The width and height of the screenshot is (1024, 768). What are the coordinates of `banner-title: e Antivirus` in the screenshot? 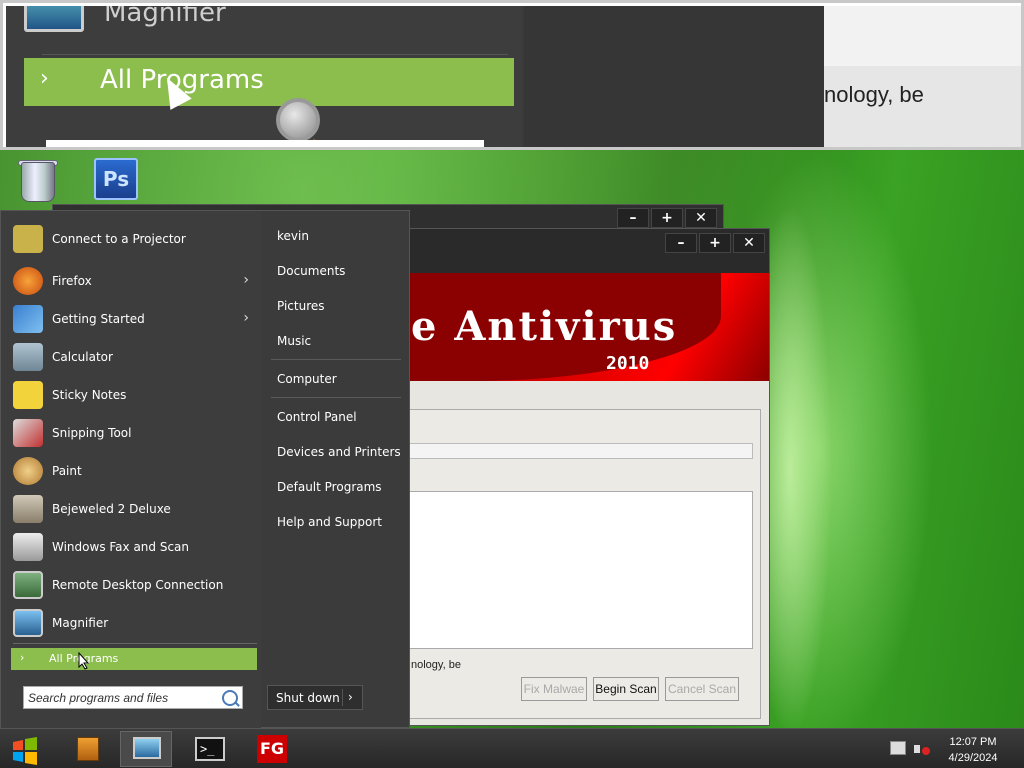 It's located at (544, 326).